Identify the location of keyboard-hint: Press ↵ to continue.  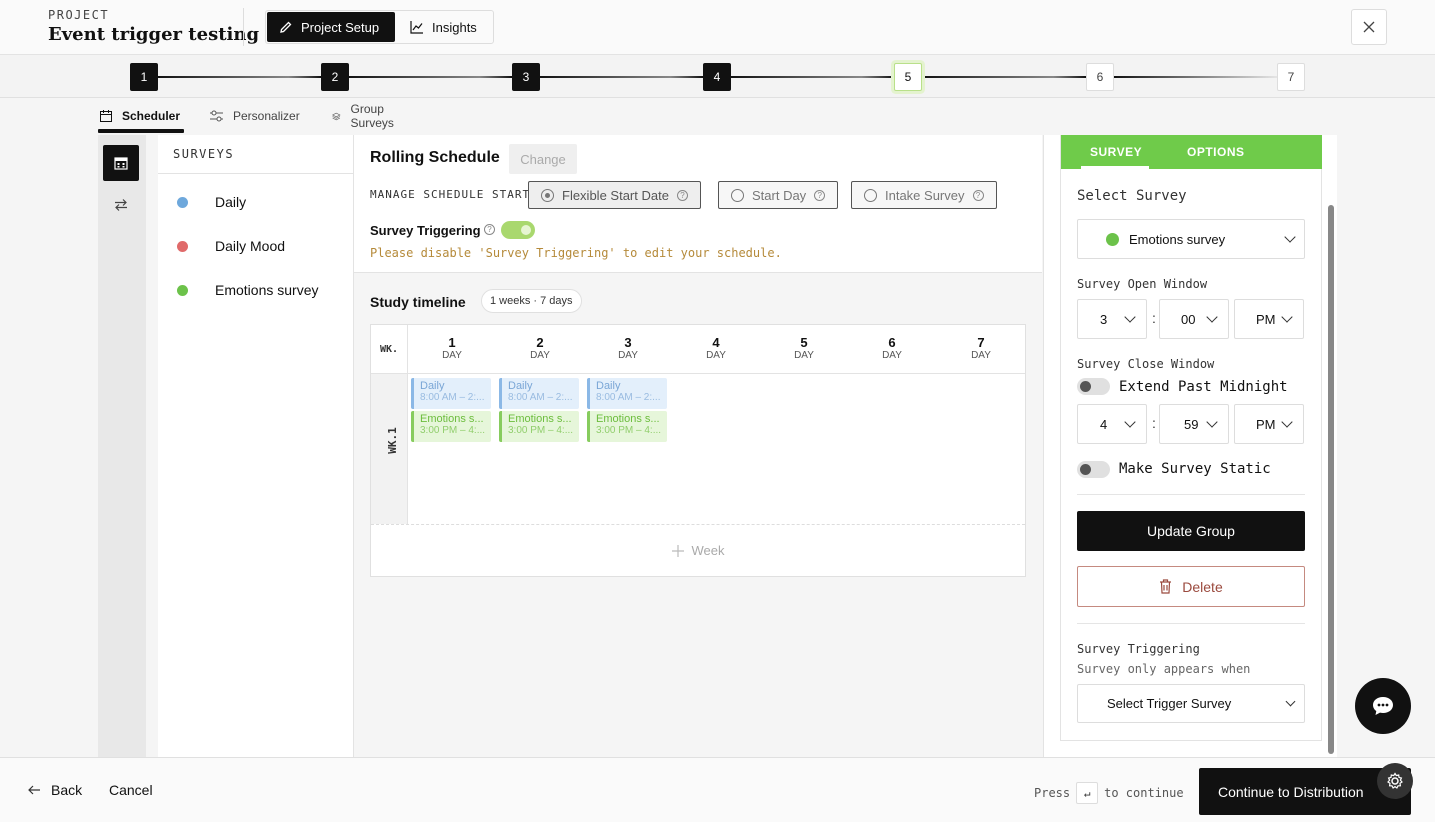
(1109, 793).